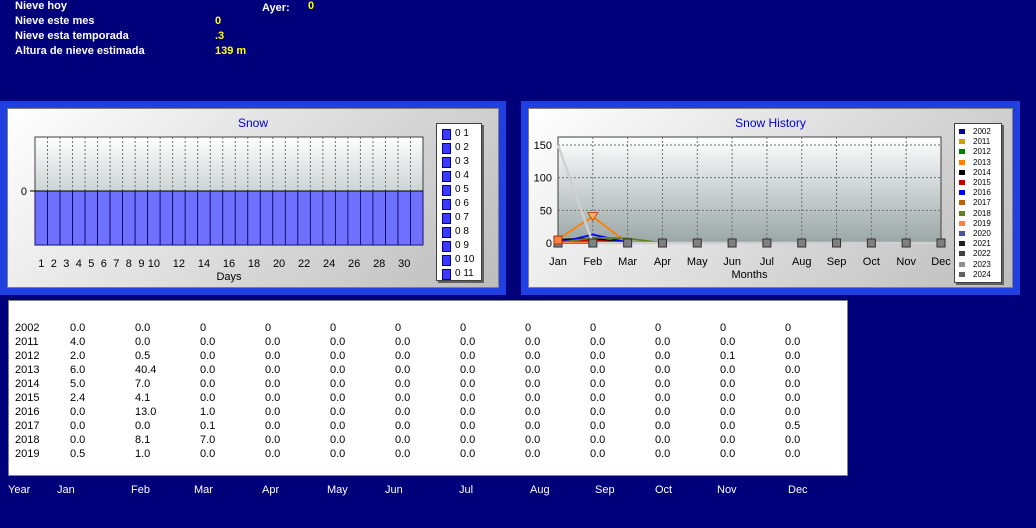  Describe the element at coordinates (129, 264) in the screenshot. I see `snow-x-tick-8: 8` at that location.